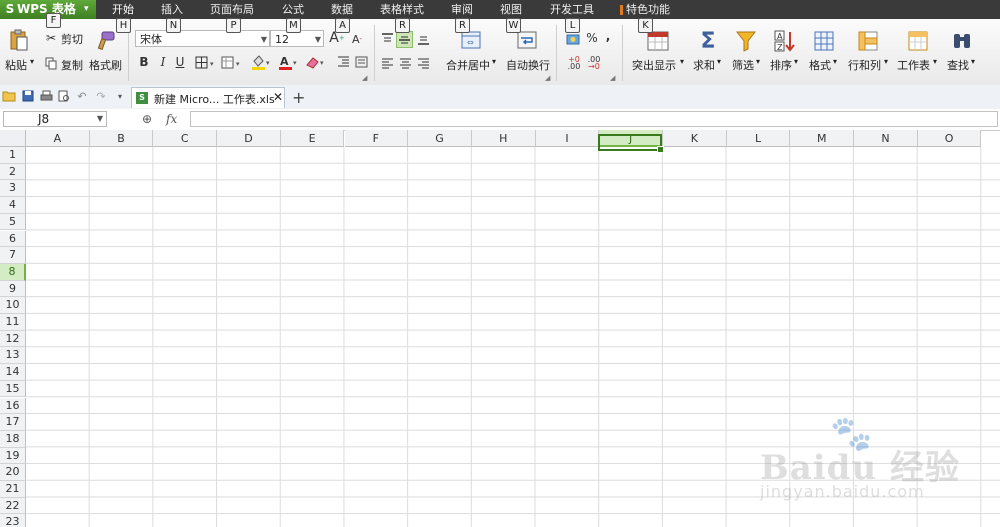 Image resolution: width=1000 pixels, height=527 pixels. What do you see at coordinates (72, 39) in the screenshot?
I see `cut-button: 剪切` at bounding box center [72, 39].